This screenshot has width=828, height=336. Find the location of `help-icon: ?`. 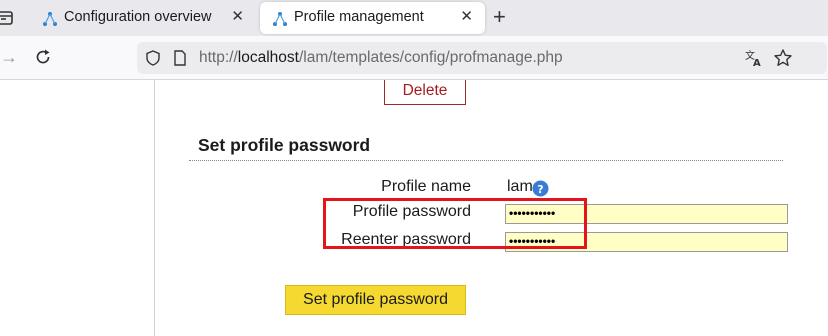

help-icon: ? is located at coordinates (540, 188).